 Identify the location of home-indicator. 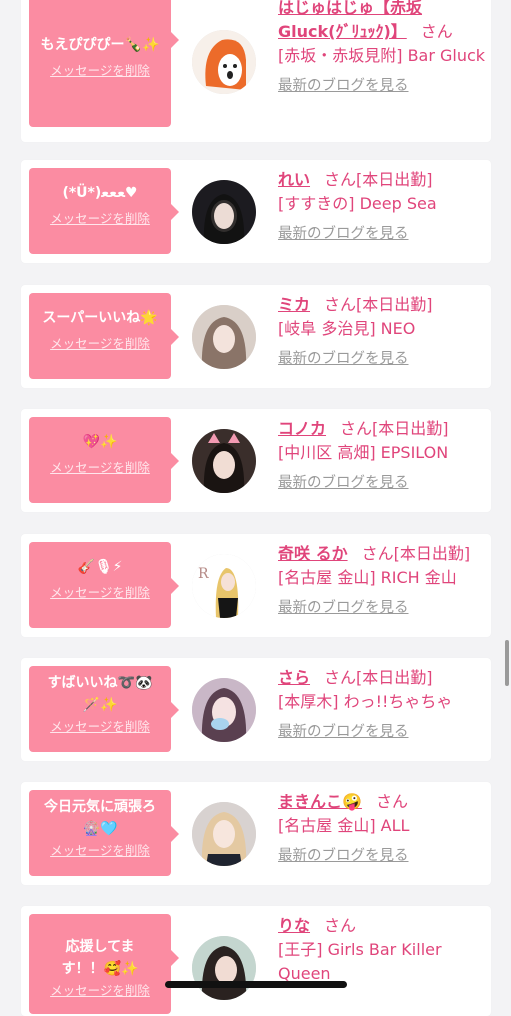
(256, 984).